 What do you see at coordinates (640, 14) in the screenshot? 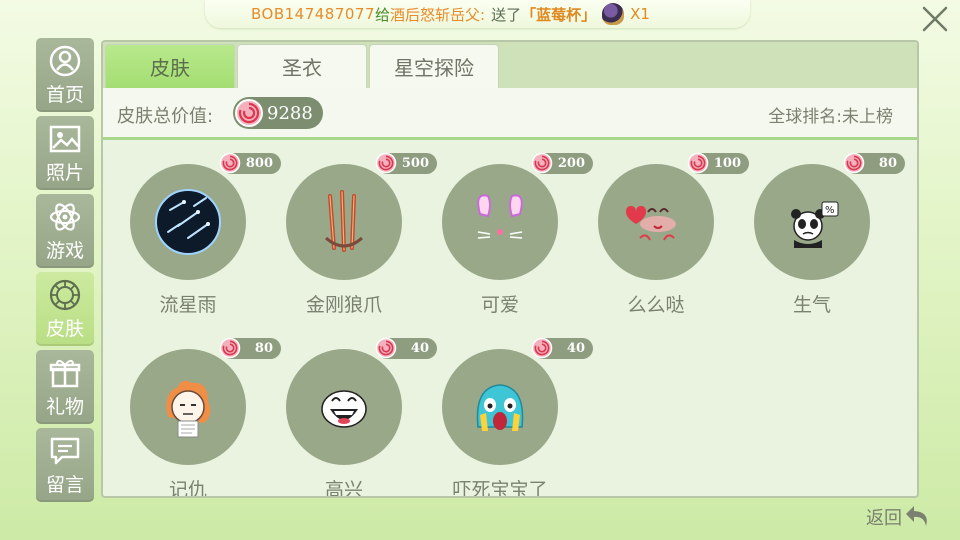
I see `banner-multiplier: X1` at bounding box center [640, 14].